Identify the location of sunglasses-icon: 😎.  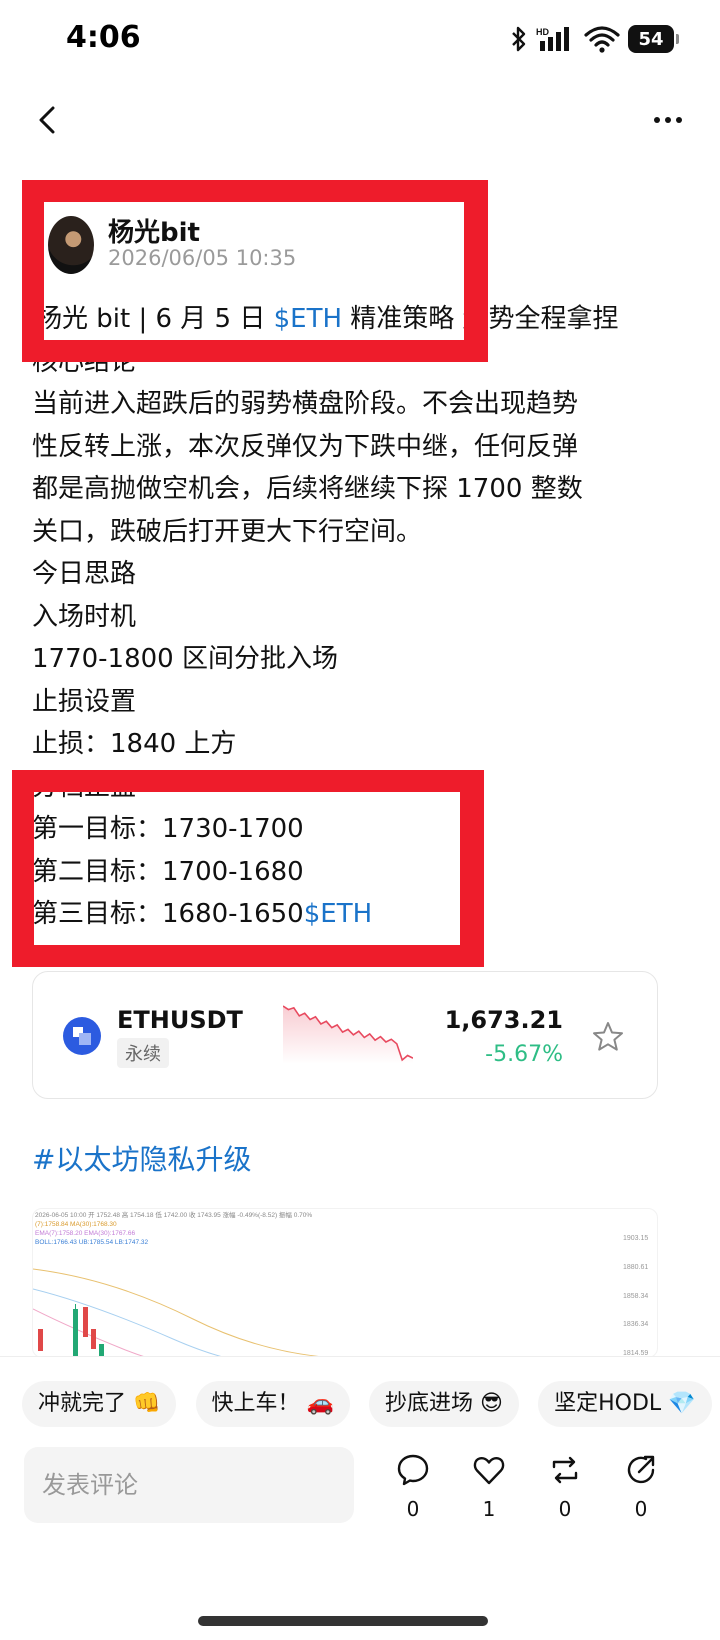
(491, 1403).